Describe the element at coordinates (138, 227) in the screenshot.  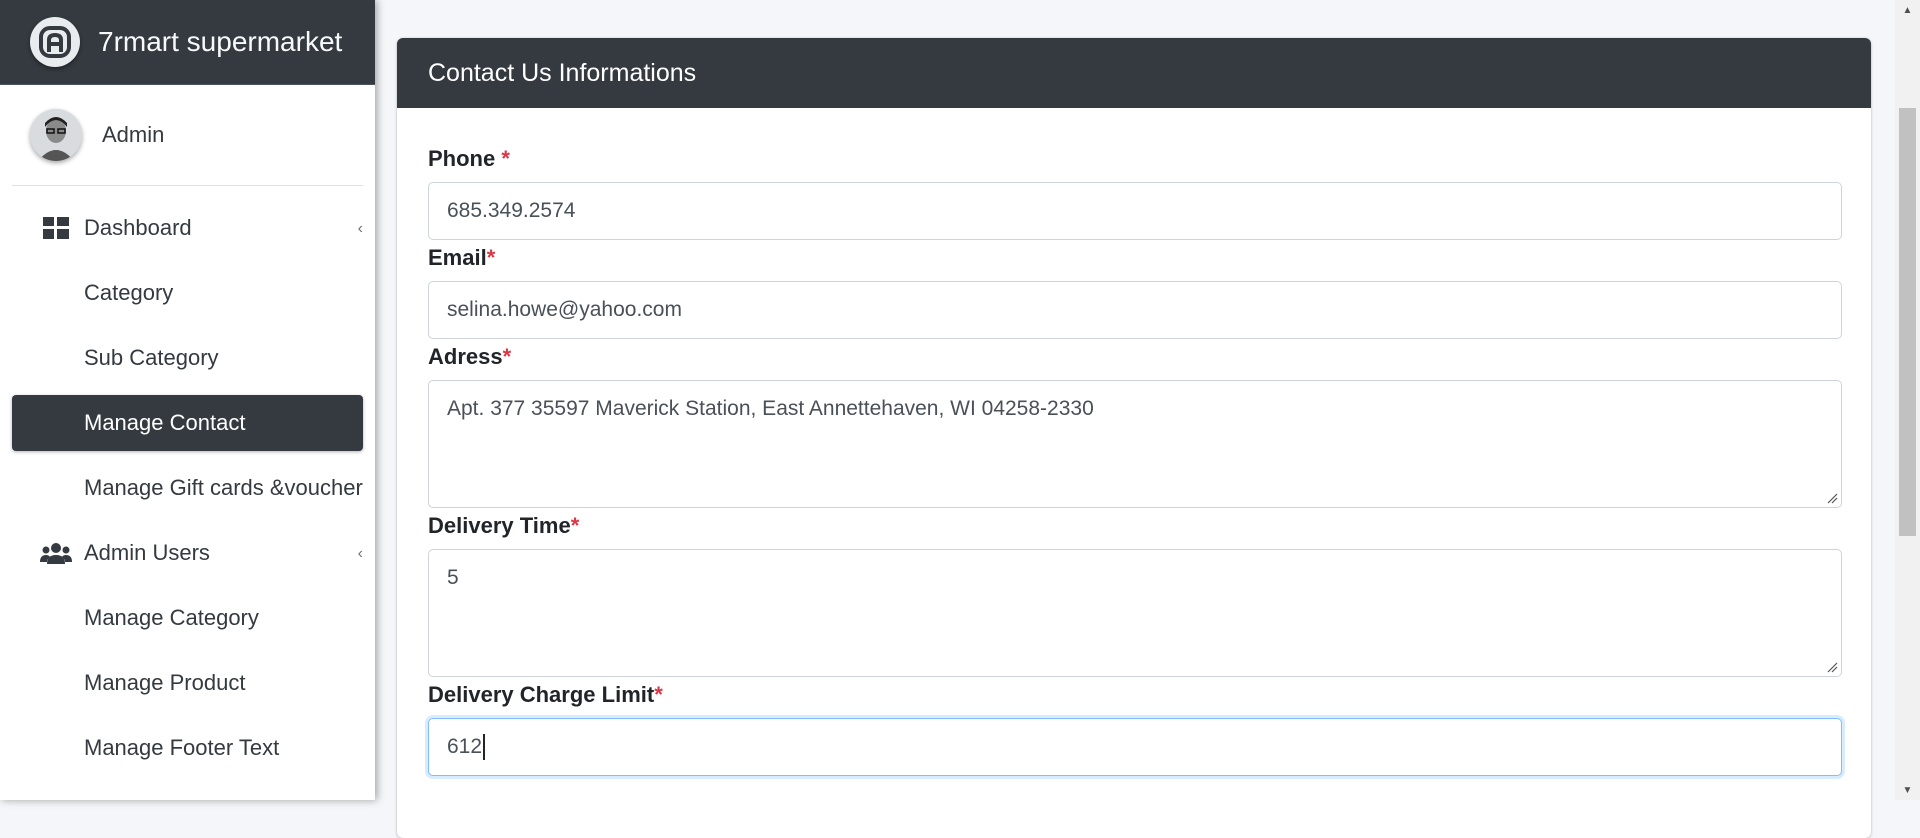
I see `sidebar-item-label: Dashboard` at that location.